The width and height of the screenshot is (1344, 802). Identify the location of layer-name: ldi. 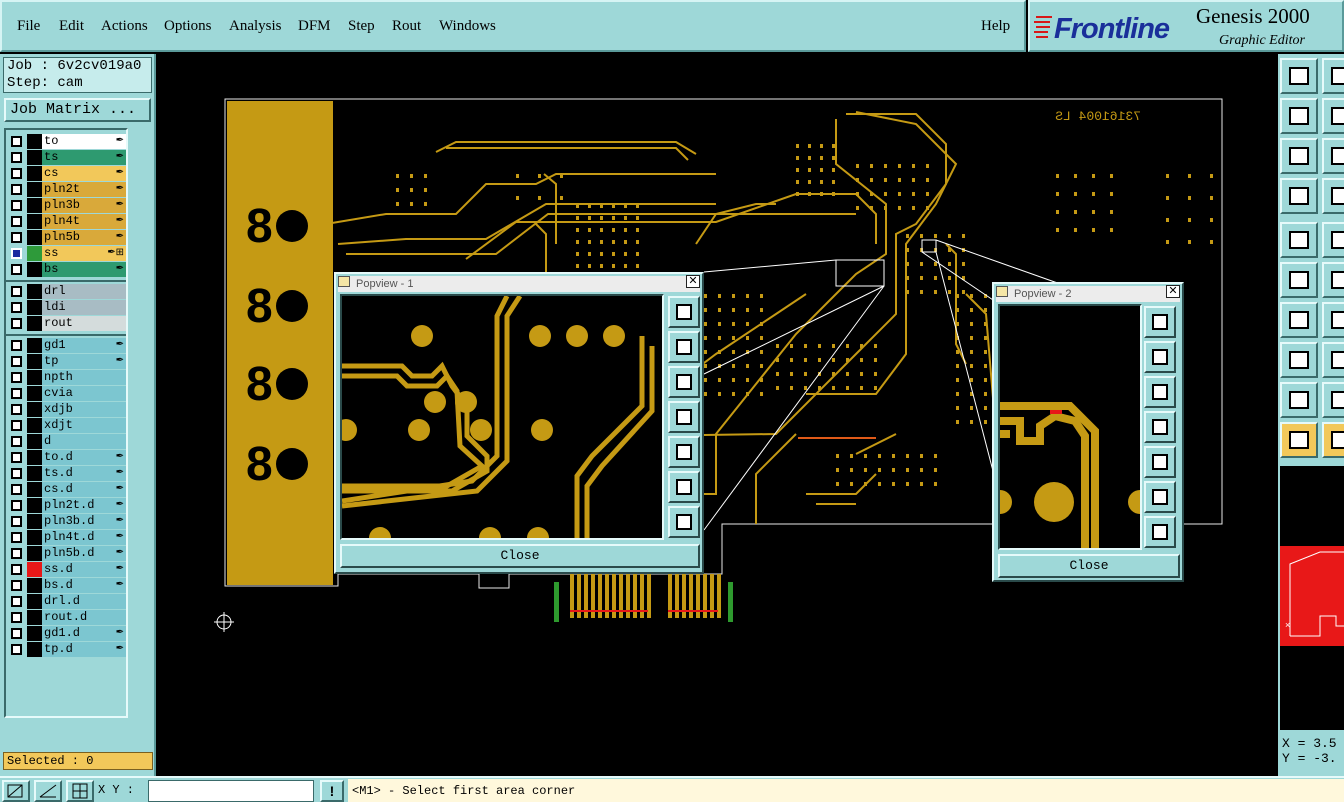
(84, 307).